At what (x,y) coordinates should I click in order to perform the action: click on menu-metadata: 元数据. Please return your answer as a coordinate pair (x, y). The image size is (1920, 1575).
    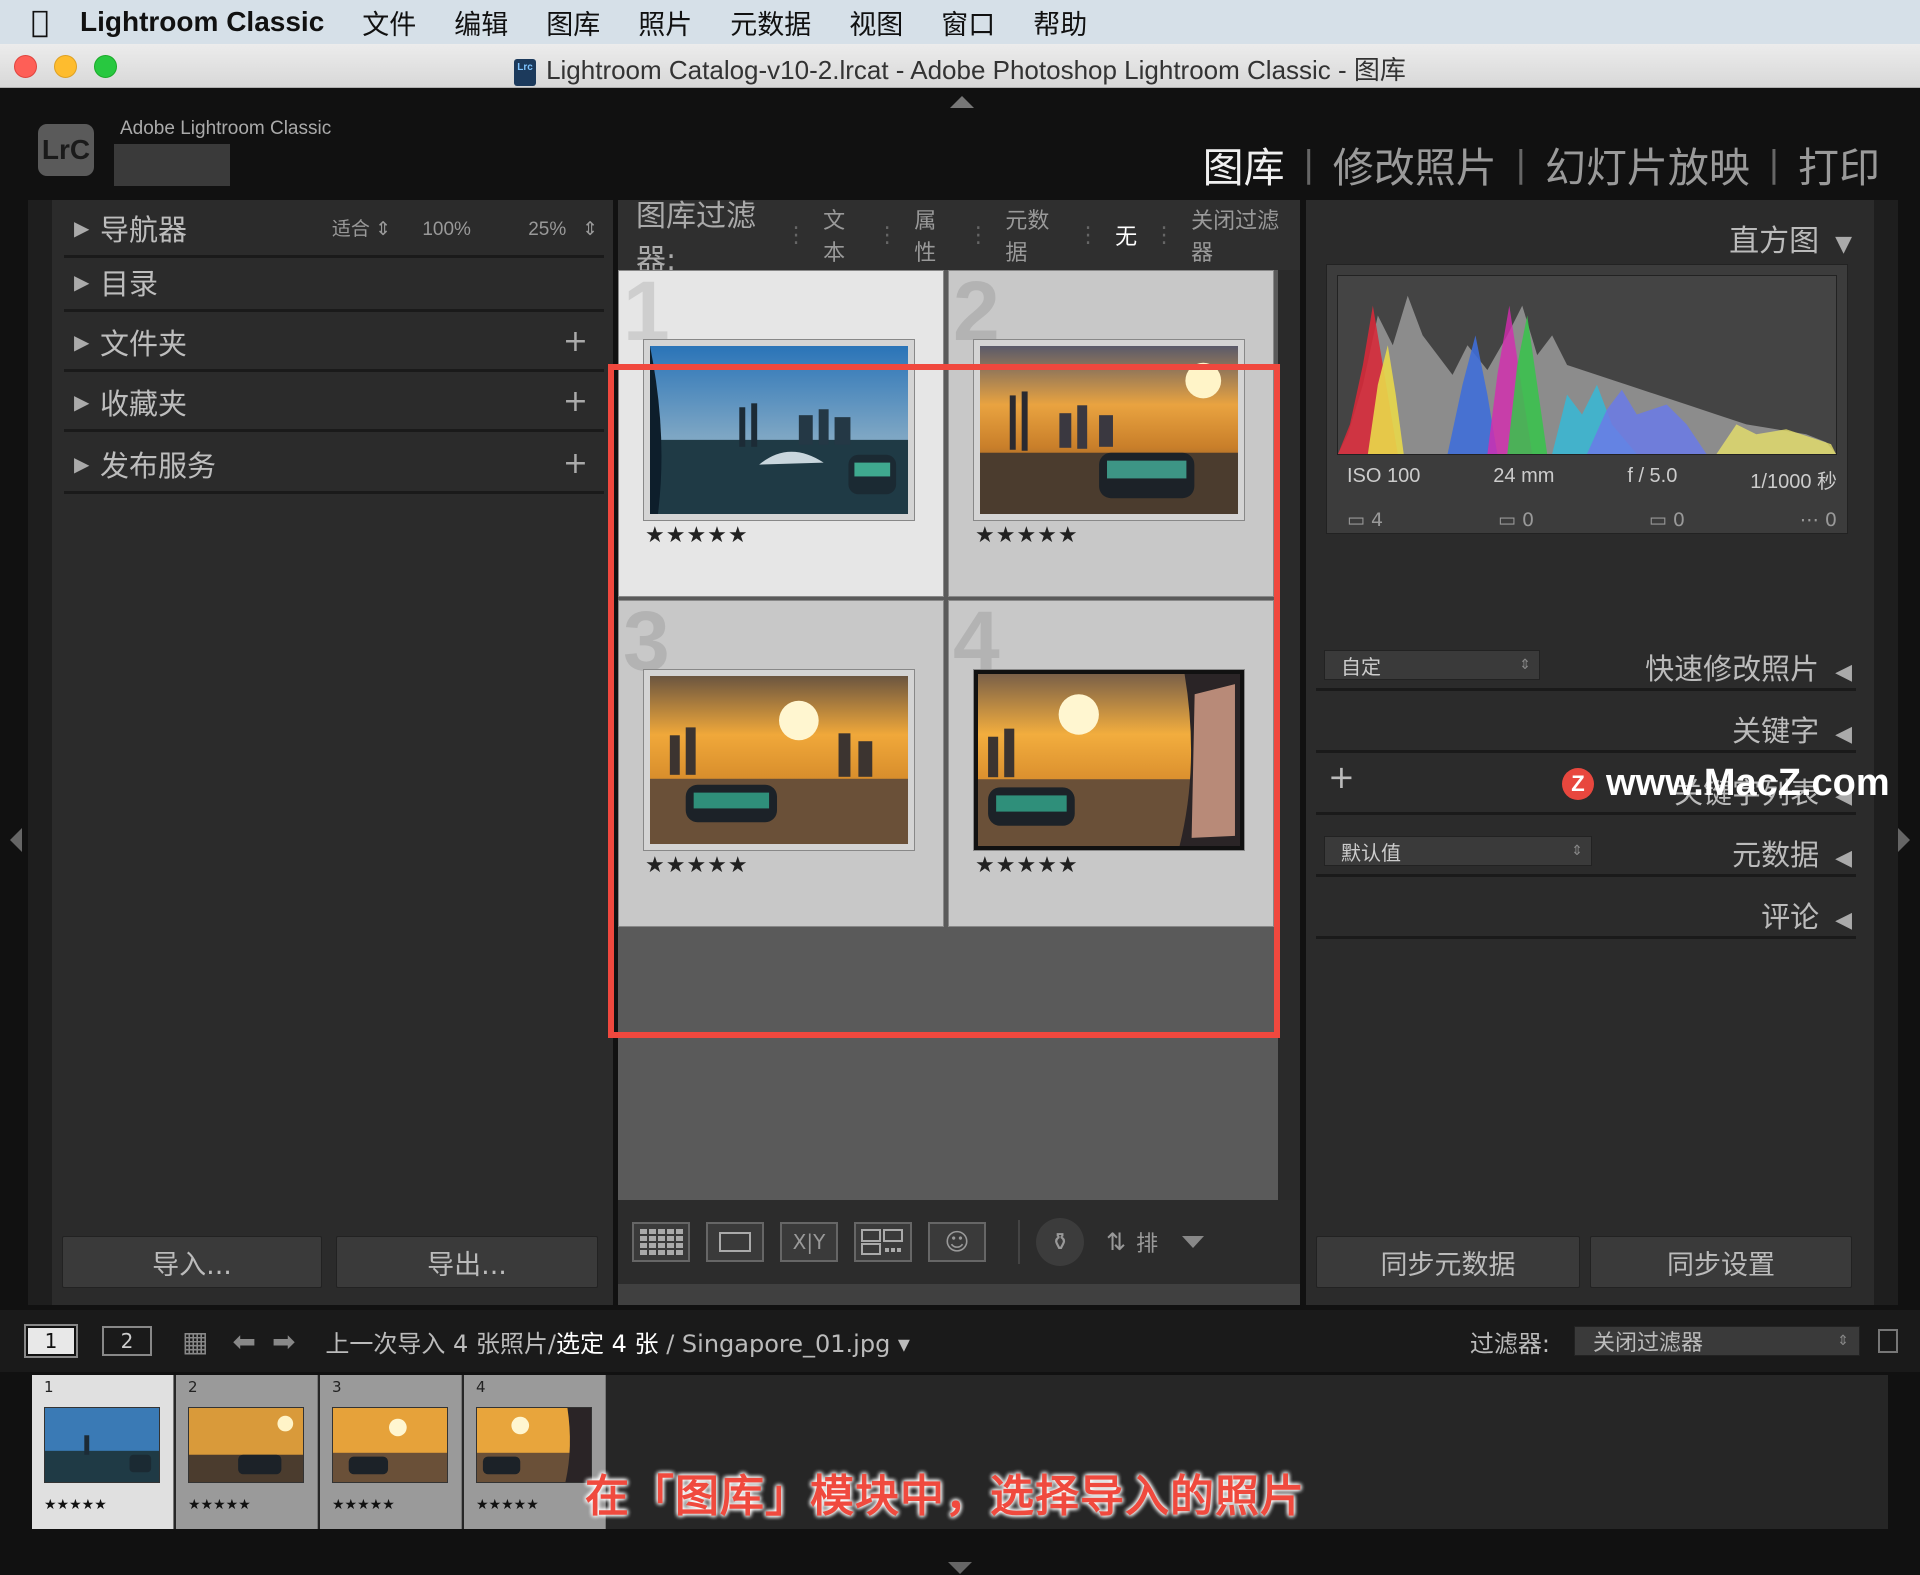
    Looking at the image, I should click on (770, 22).